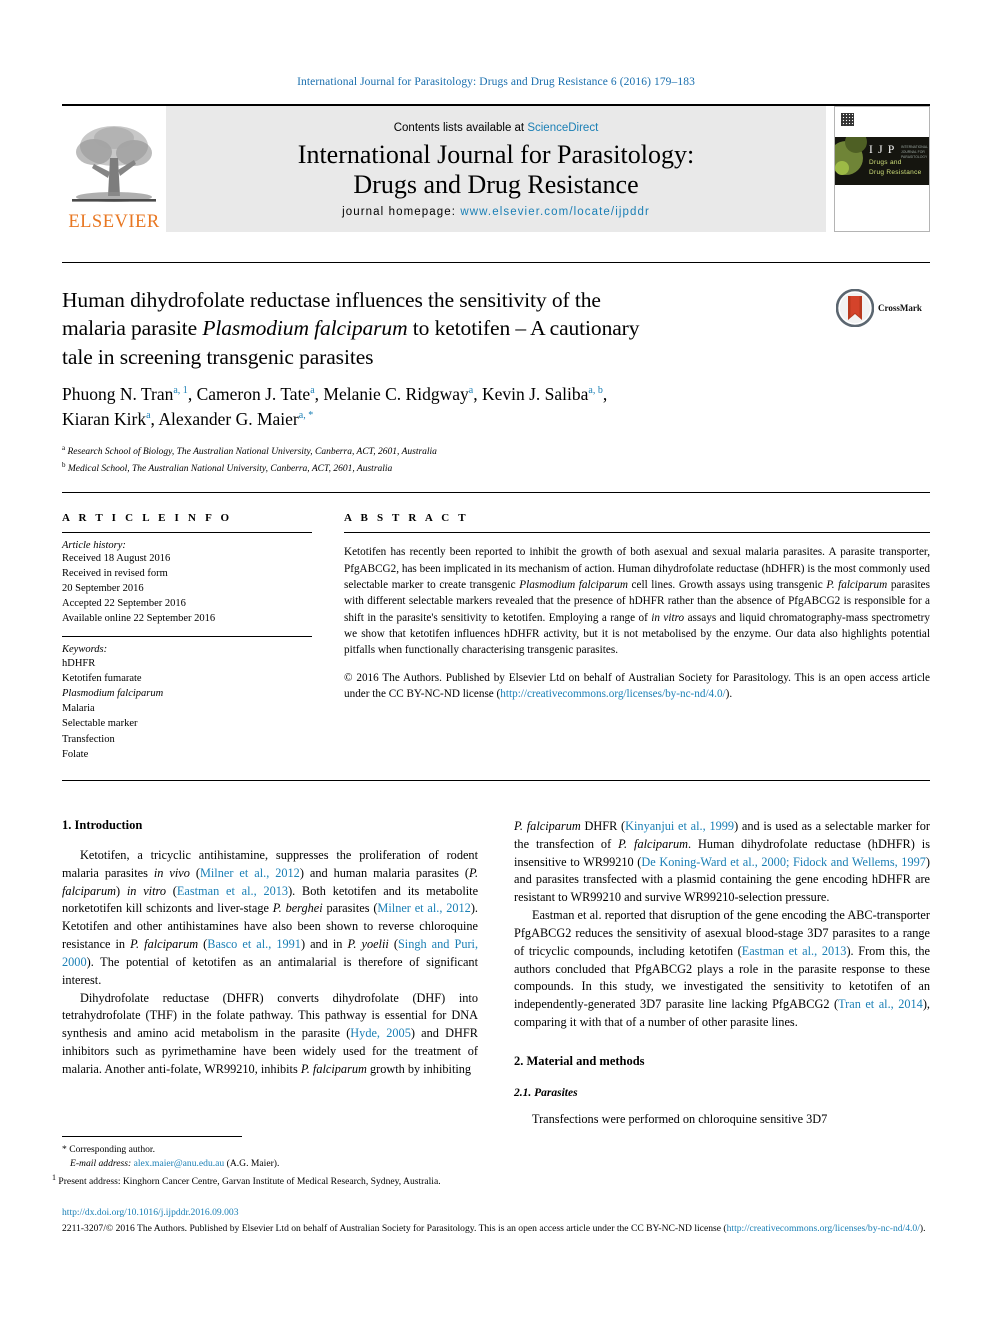 This screenshot has width=992, height=1323. I want to click on intro-p1-seg5: (, so click(171, 890).